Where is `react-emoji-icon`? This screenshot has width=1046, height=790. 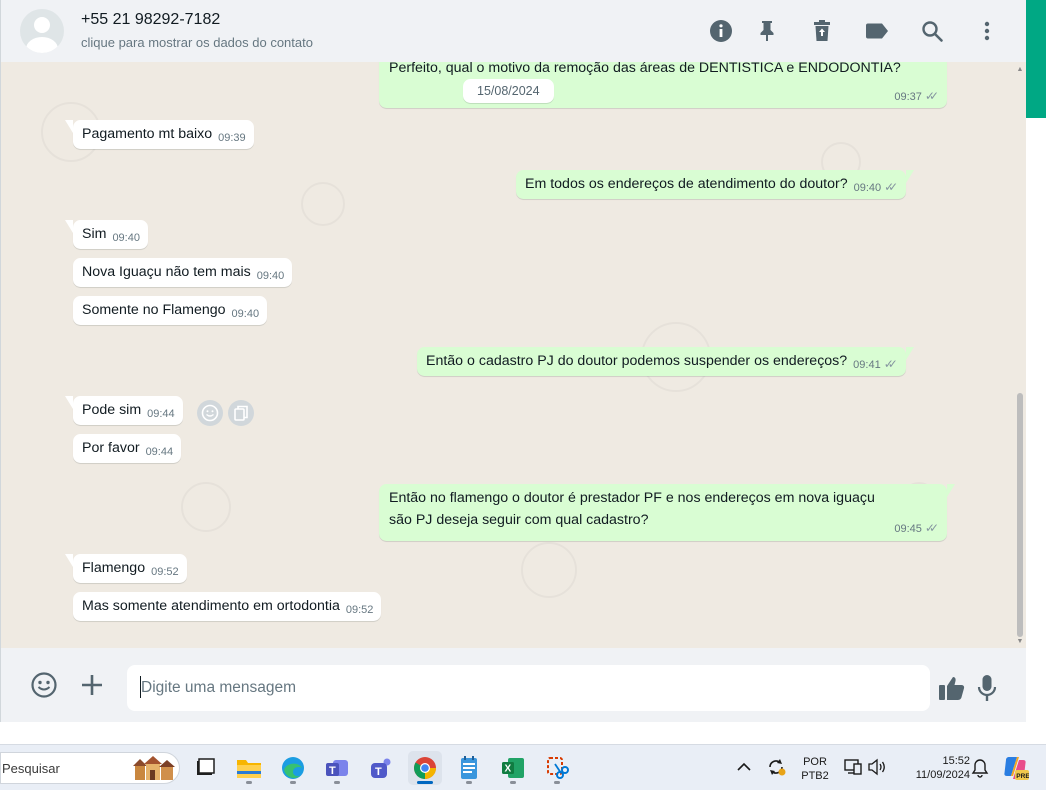 react-emoji-icon is located at coordinates (210, 413).